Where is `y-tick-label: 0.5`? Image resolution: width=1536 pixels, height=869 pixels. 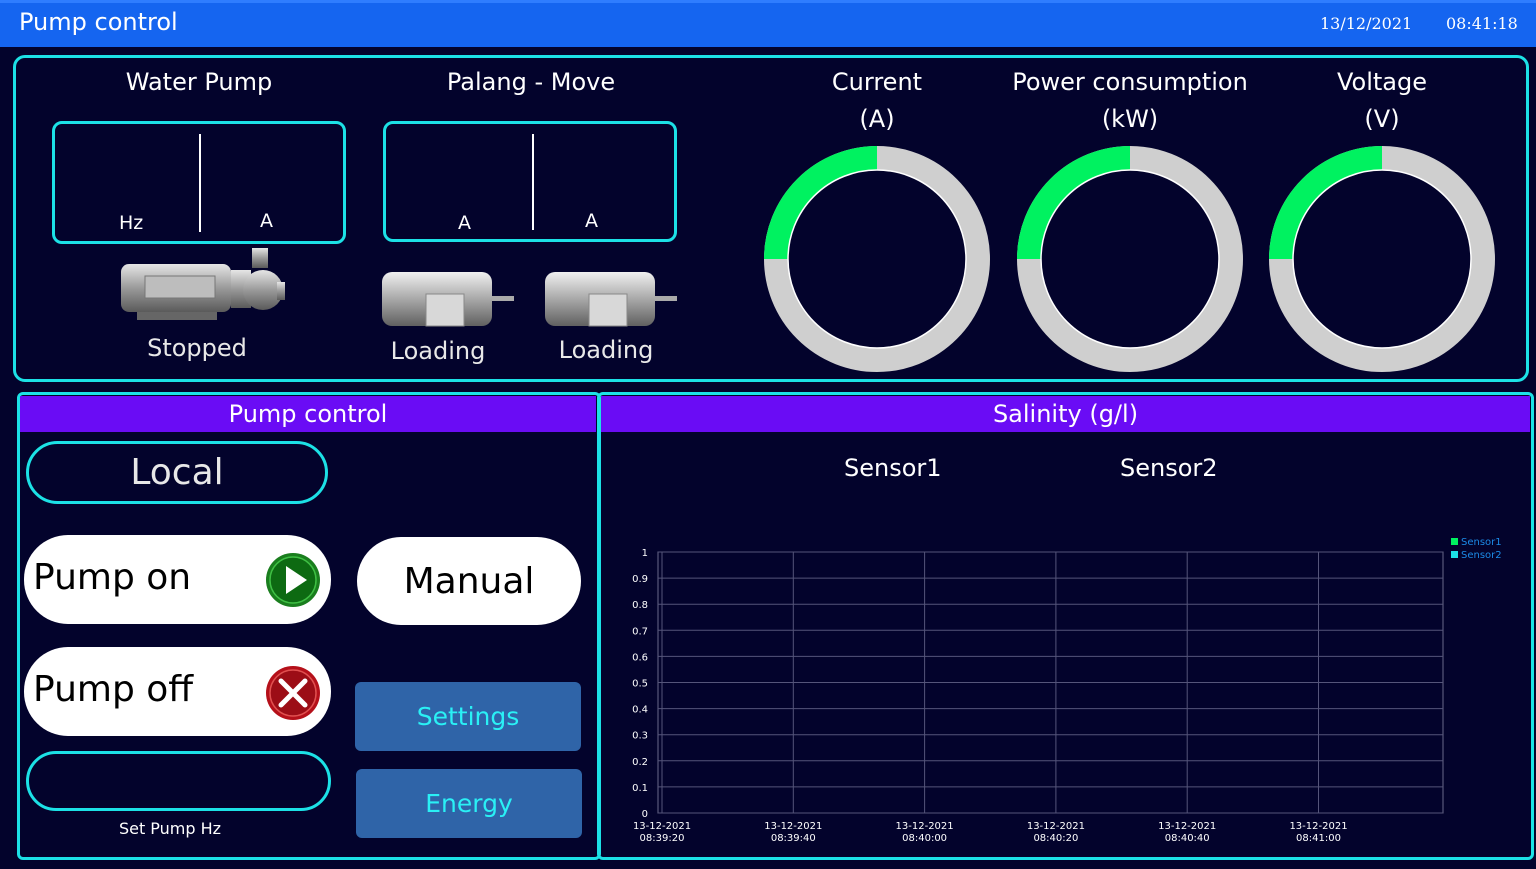
y-tick-label: 0.5 is located at coordinates (640, 684).